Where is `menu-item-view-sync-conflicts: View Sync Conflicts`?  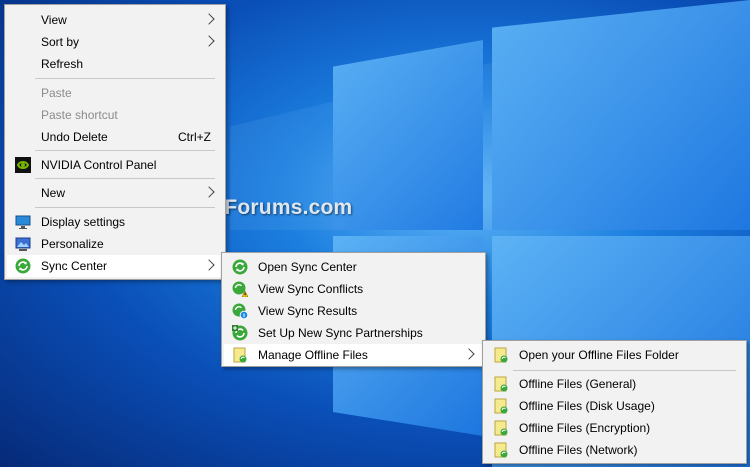 menu-item-view-sync-conflicts: View Sync Conflicts is located at coordinates (353, 289).